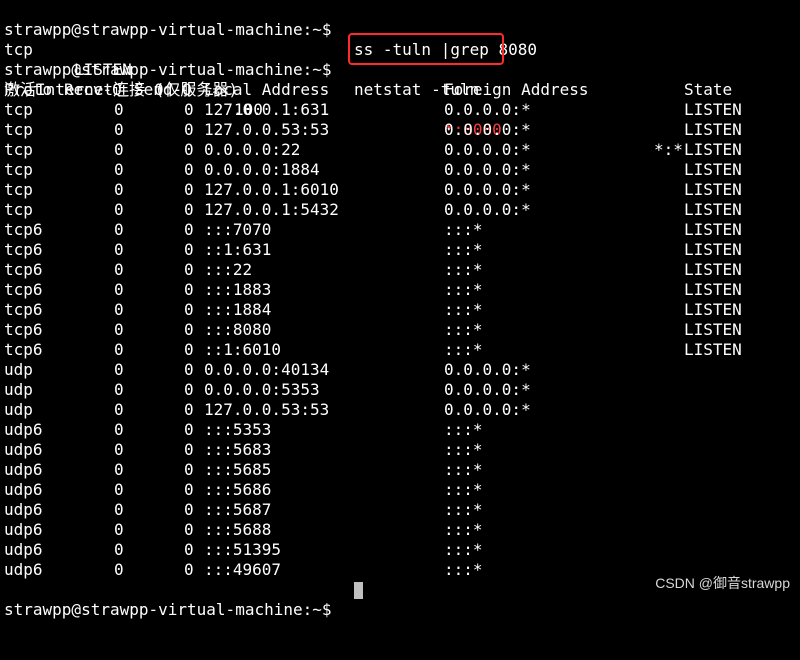 Image resolution: width=800 pixels, height=660 pixels. What do you see at coordinates (400, 210) in the screenshot?
I see `table-row: tcp 0 0 127.0.0.1:5432 0.0.0.0:* LISTEN` at bounding box center [400, 210].